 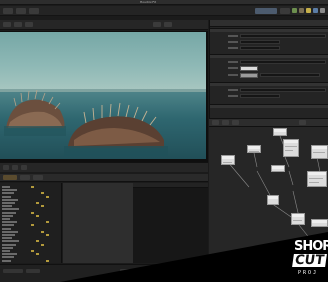 I want to click on logo-line-3: PROJ, so click(x=308, y=273).